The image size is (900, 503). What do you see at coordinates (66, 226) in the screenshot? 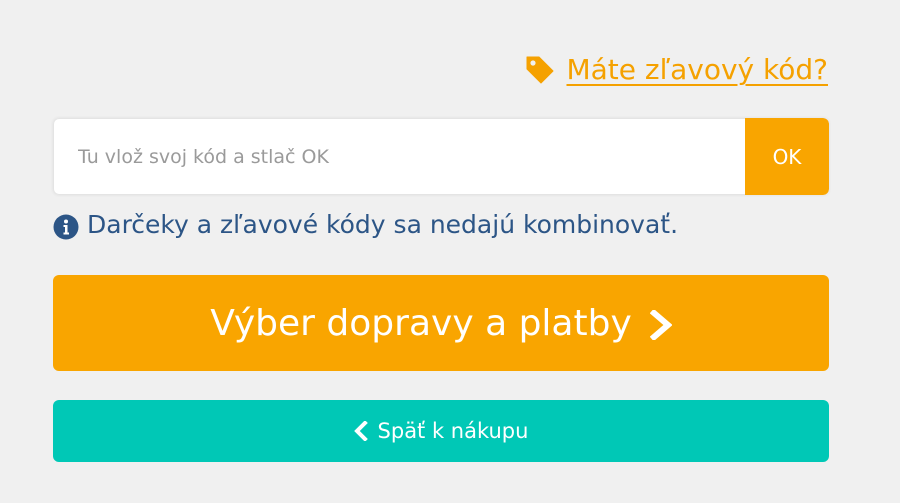
I see `info-icon` at bounding box center [66, 226].